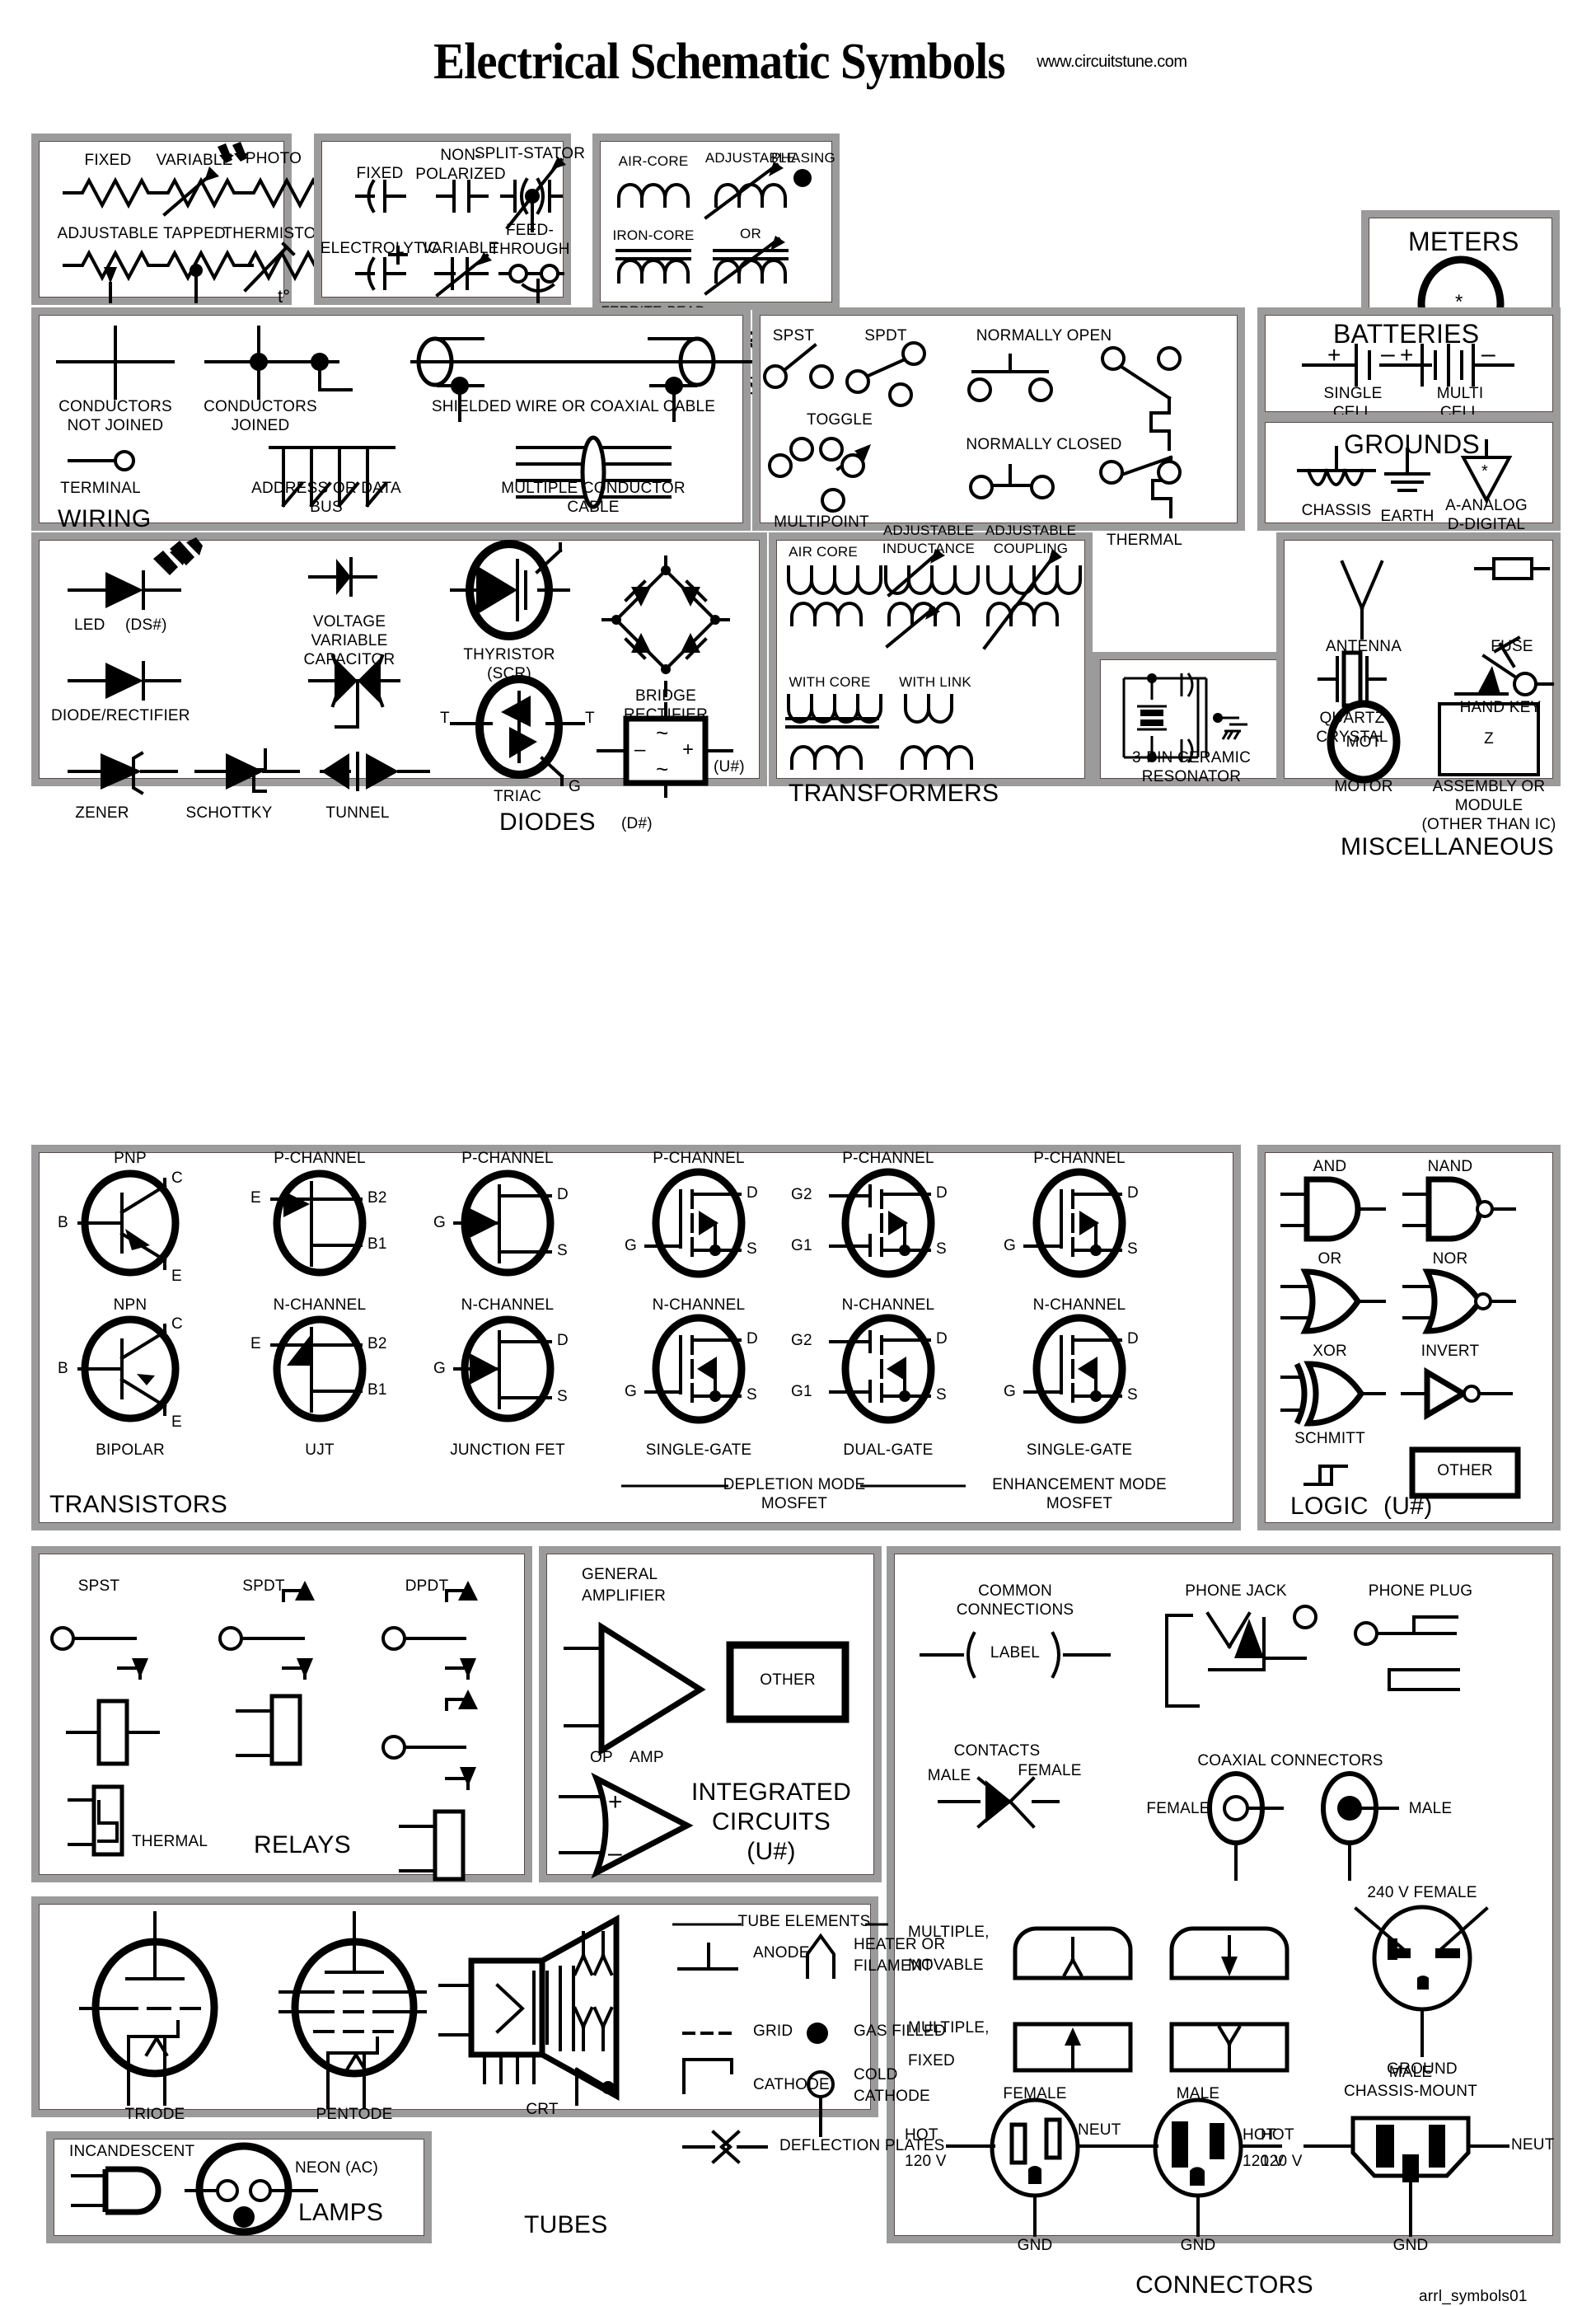 The image size is (1596, 2306). Describe the element at coordinates (115, 425) in the screenshot. I see `label-conductors-not-joined-2: NOT JOINED` at that location.